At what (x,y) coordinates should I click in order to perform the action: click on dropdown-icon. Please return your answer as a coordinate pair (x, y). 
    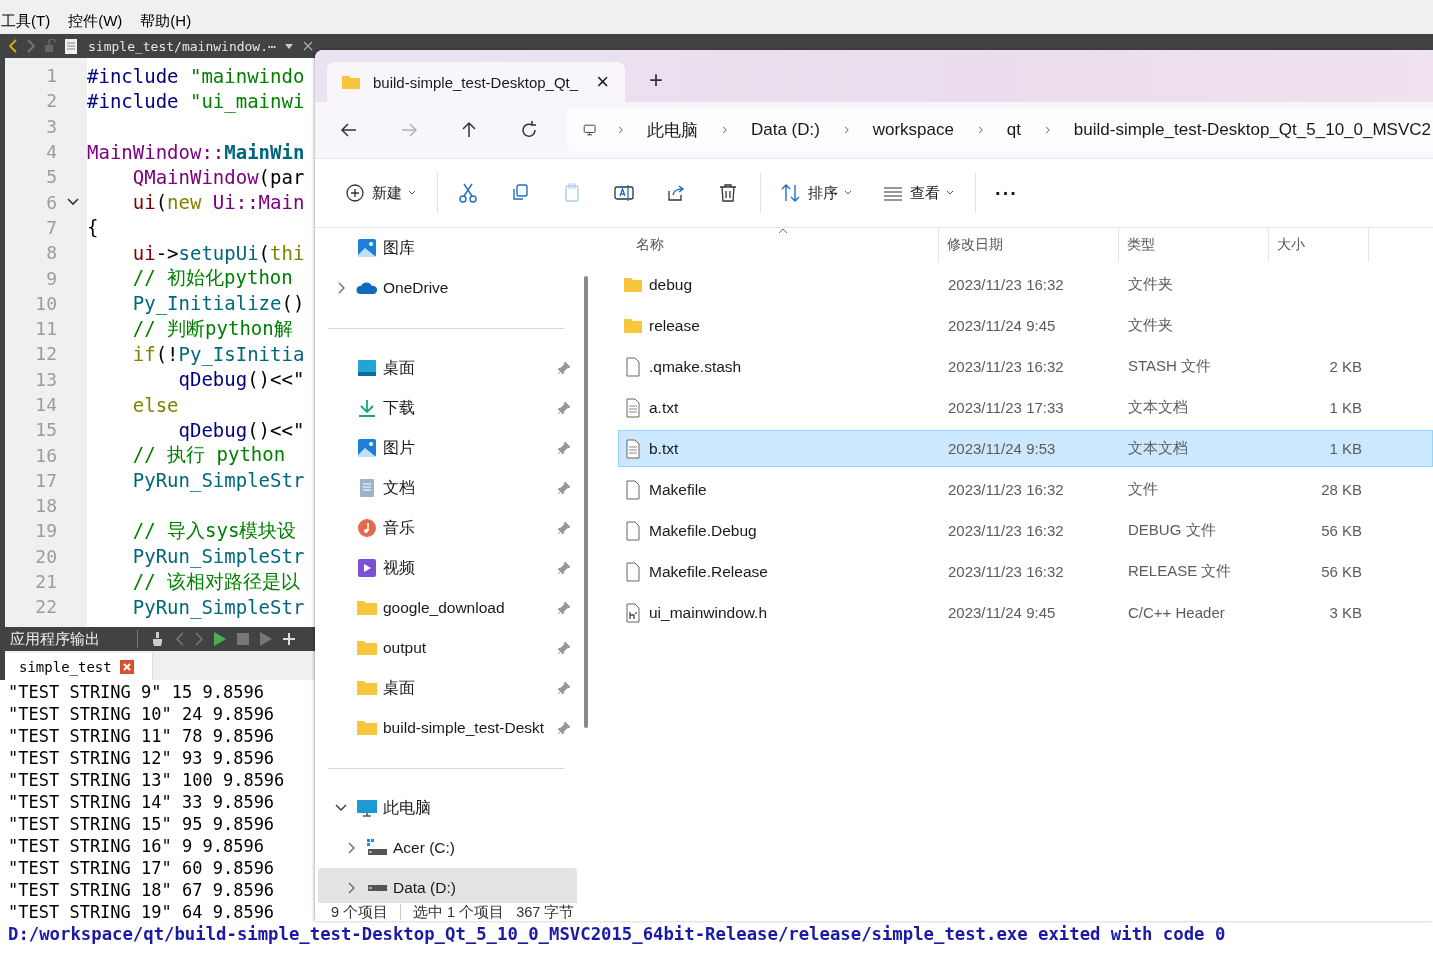
    Looking at the image, I should click on (288, 46).